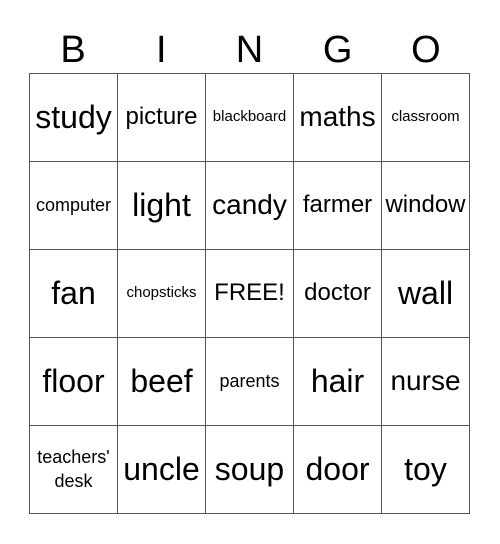 This screenshot has height=544, width=500. I want to click on bingo-header: B I N G O, so click(249, 50).